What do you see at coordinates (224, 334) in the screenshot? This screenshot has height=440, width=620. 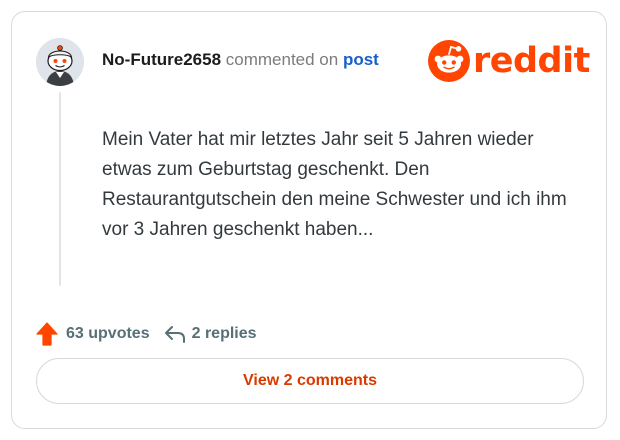 I see `replies-link: 2 replies` at bounding box center [224, 334].